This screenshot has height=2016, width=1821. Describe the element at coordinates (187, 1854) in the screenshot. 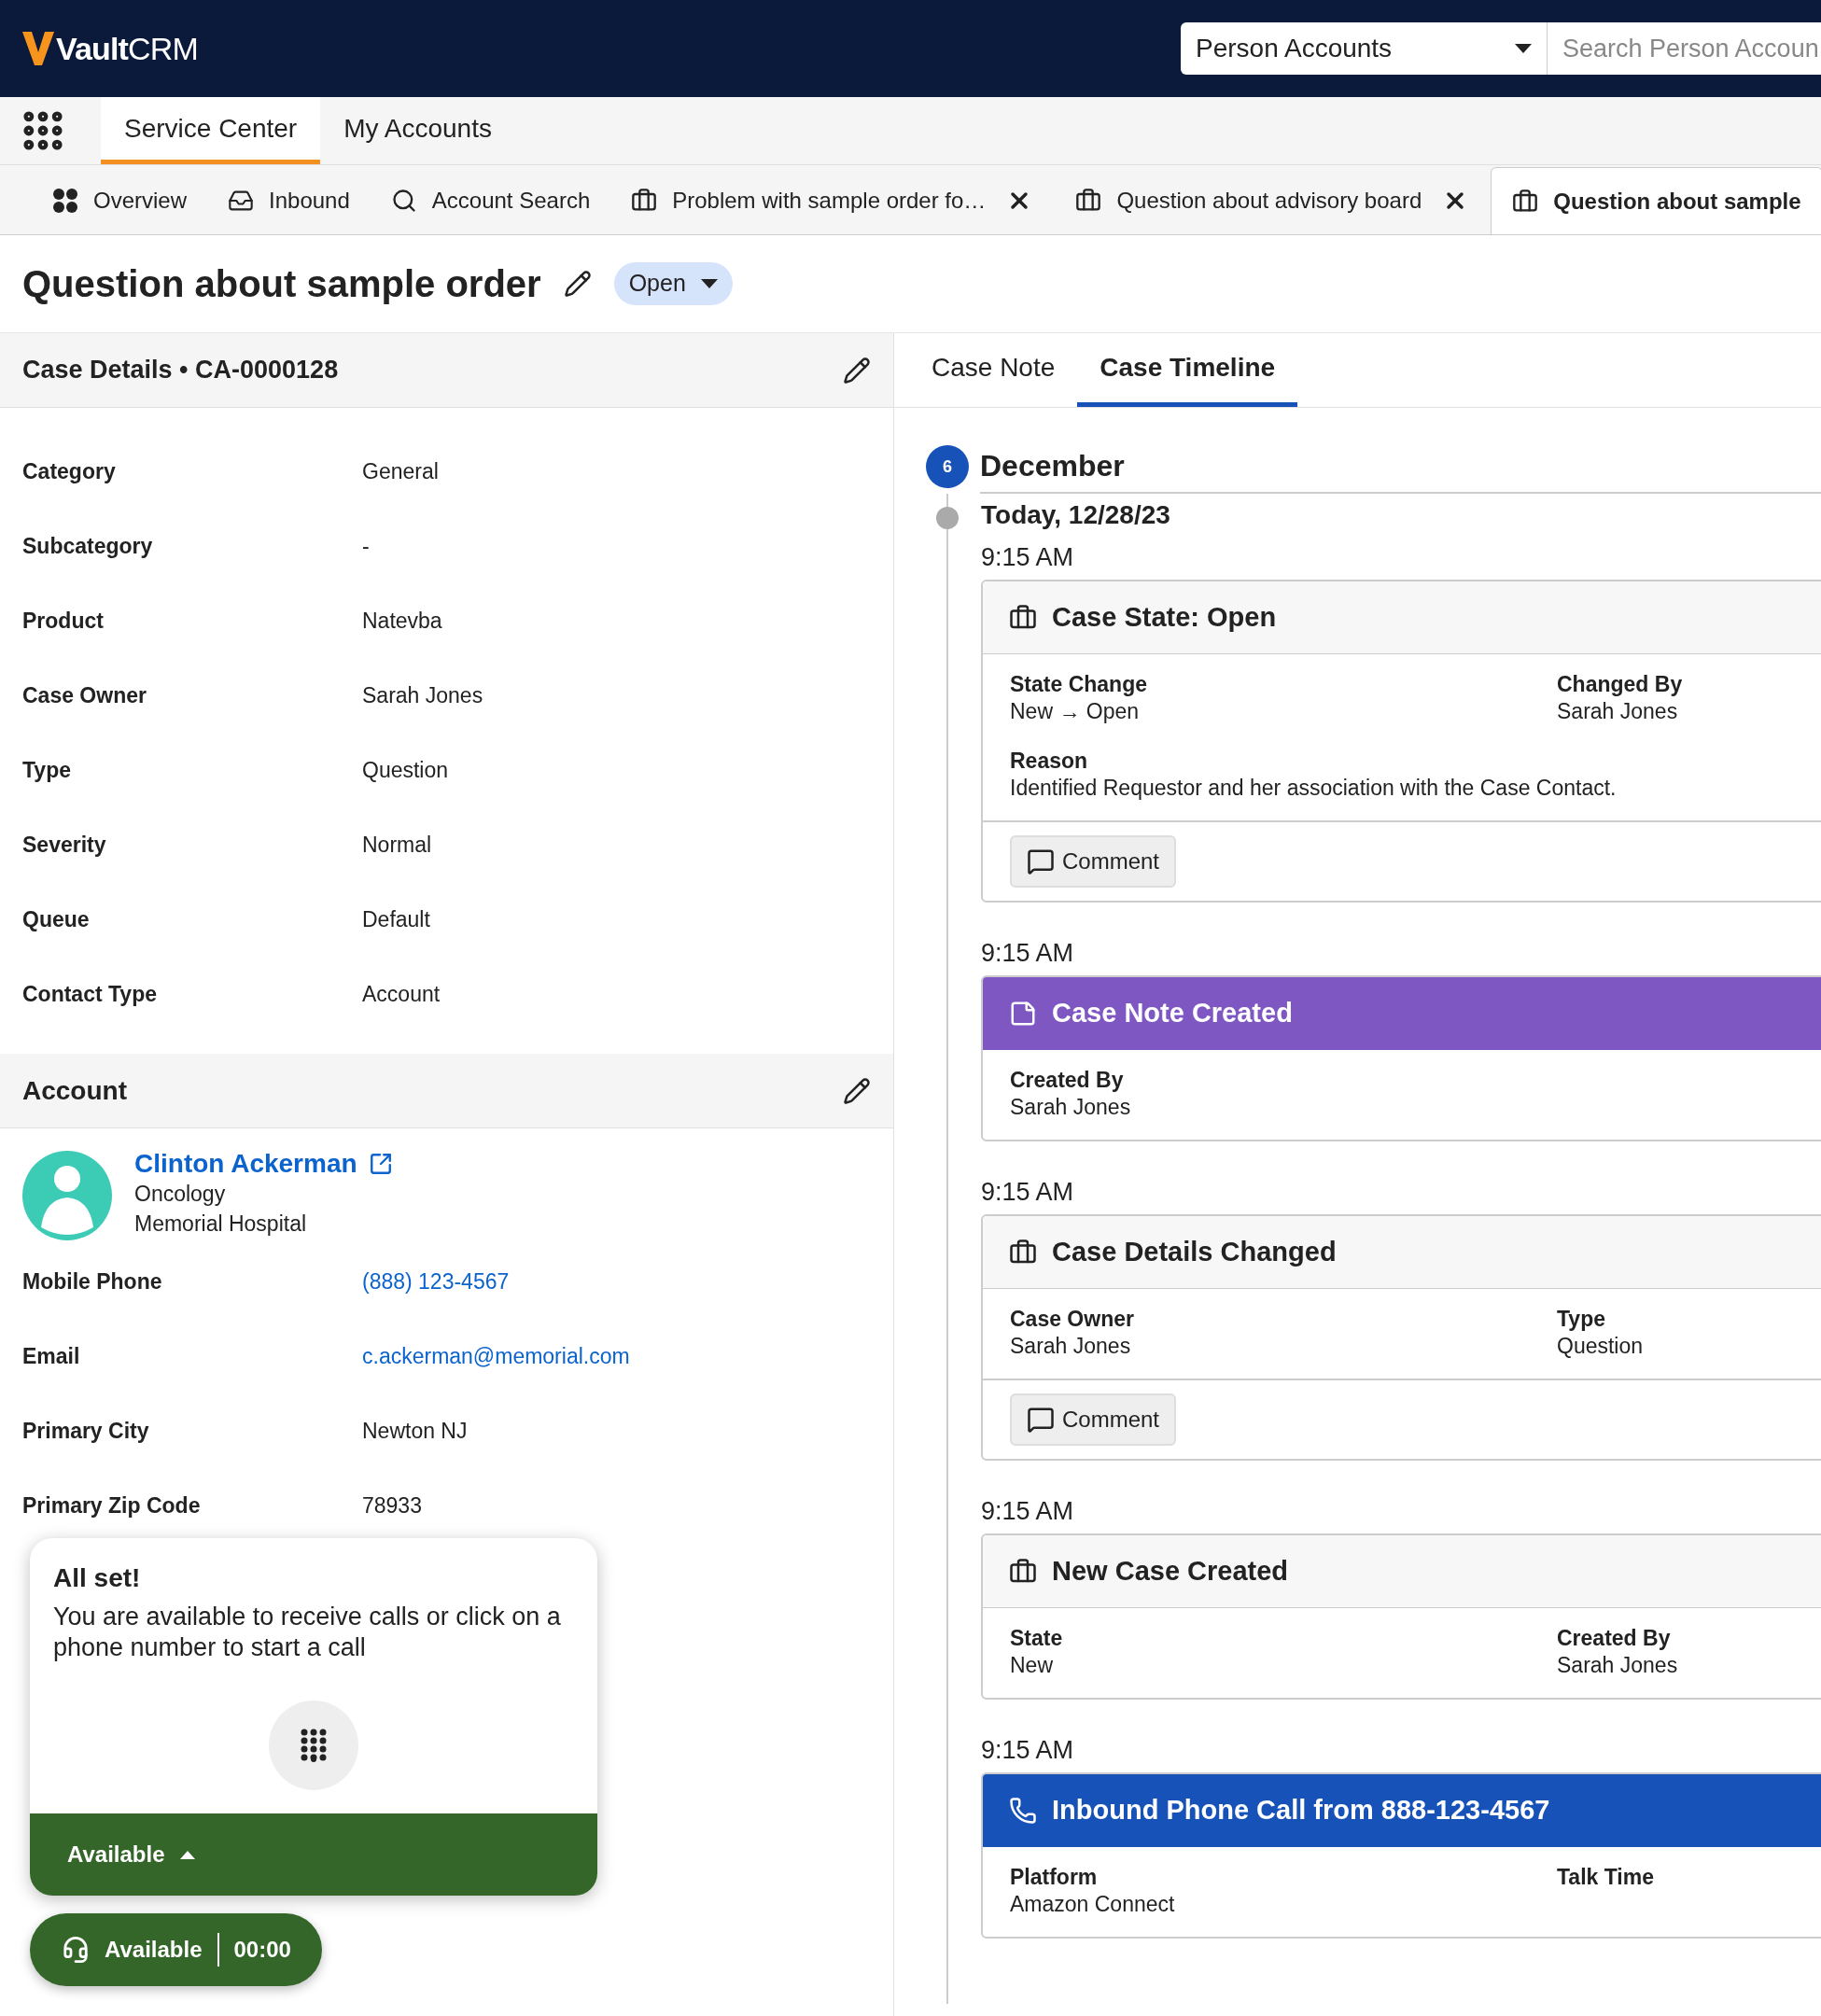

I see `caret-up-icon` at that location.